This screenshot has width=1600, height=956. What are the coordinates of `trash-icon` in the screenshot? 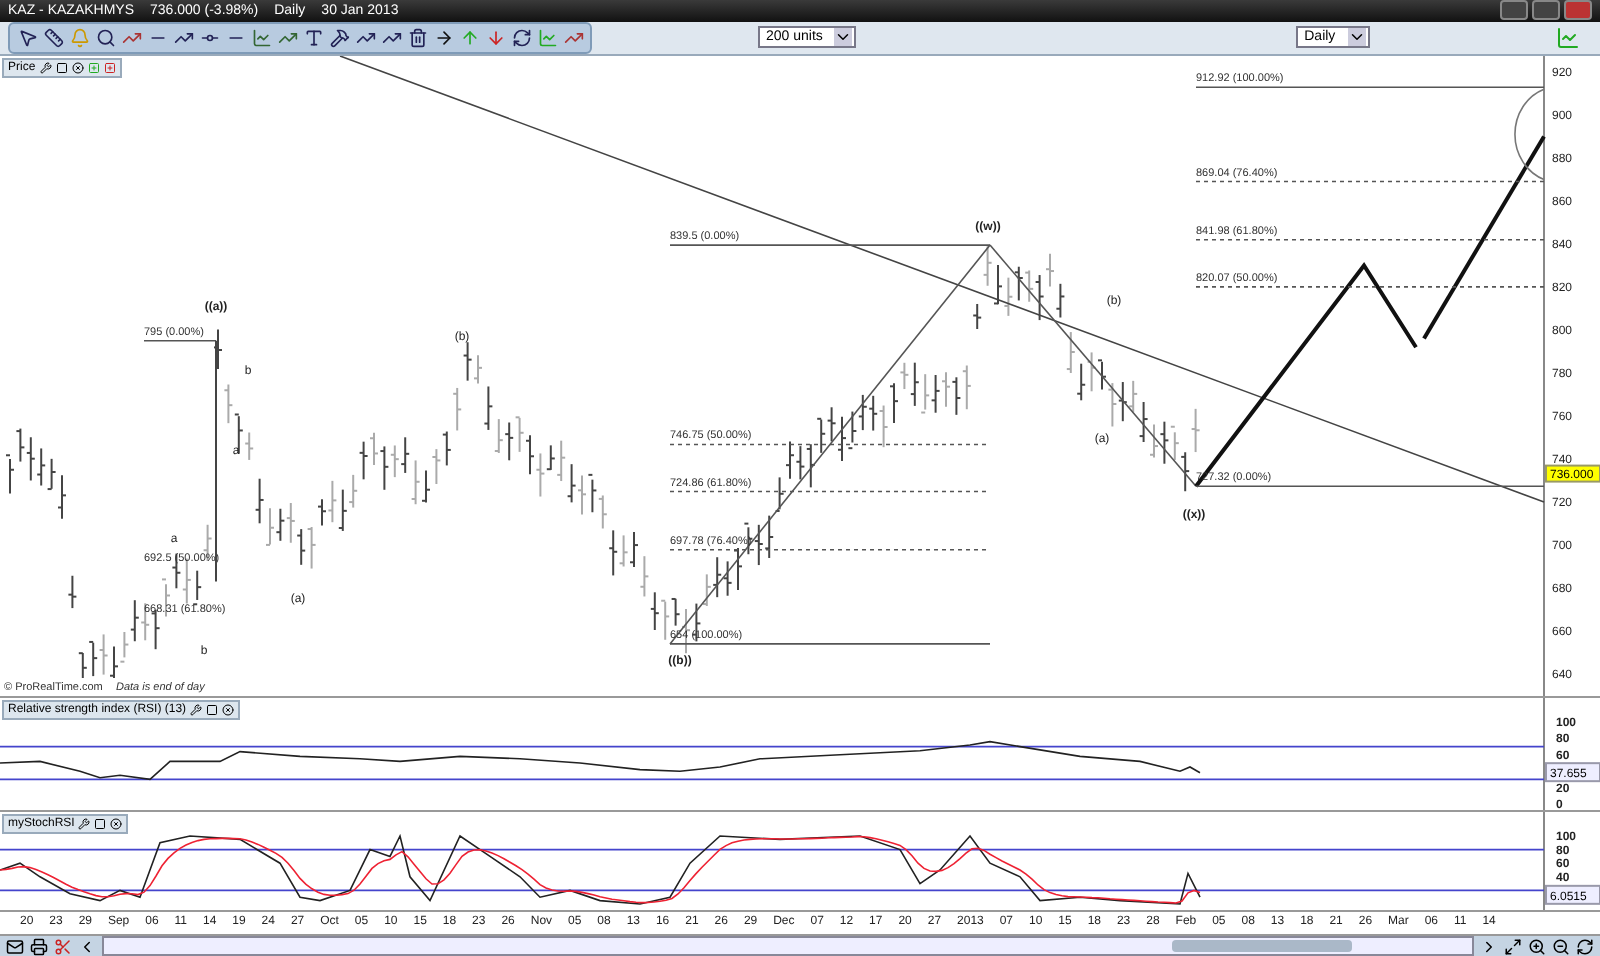 It's located at (417, 37).